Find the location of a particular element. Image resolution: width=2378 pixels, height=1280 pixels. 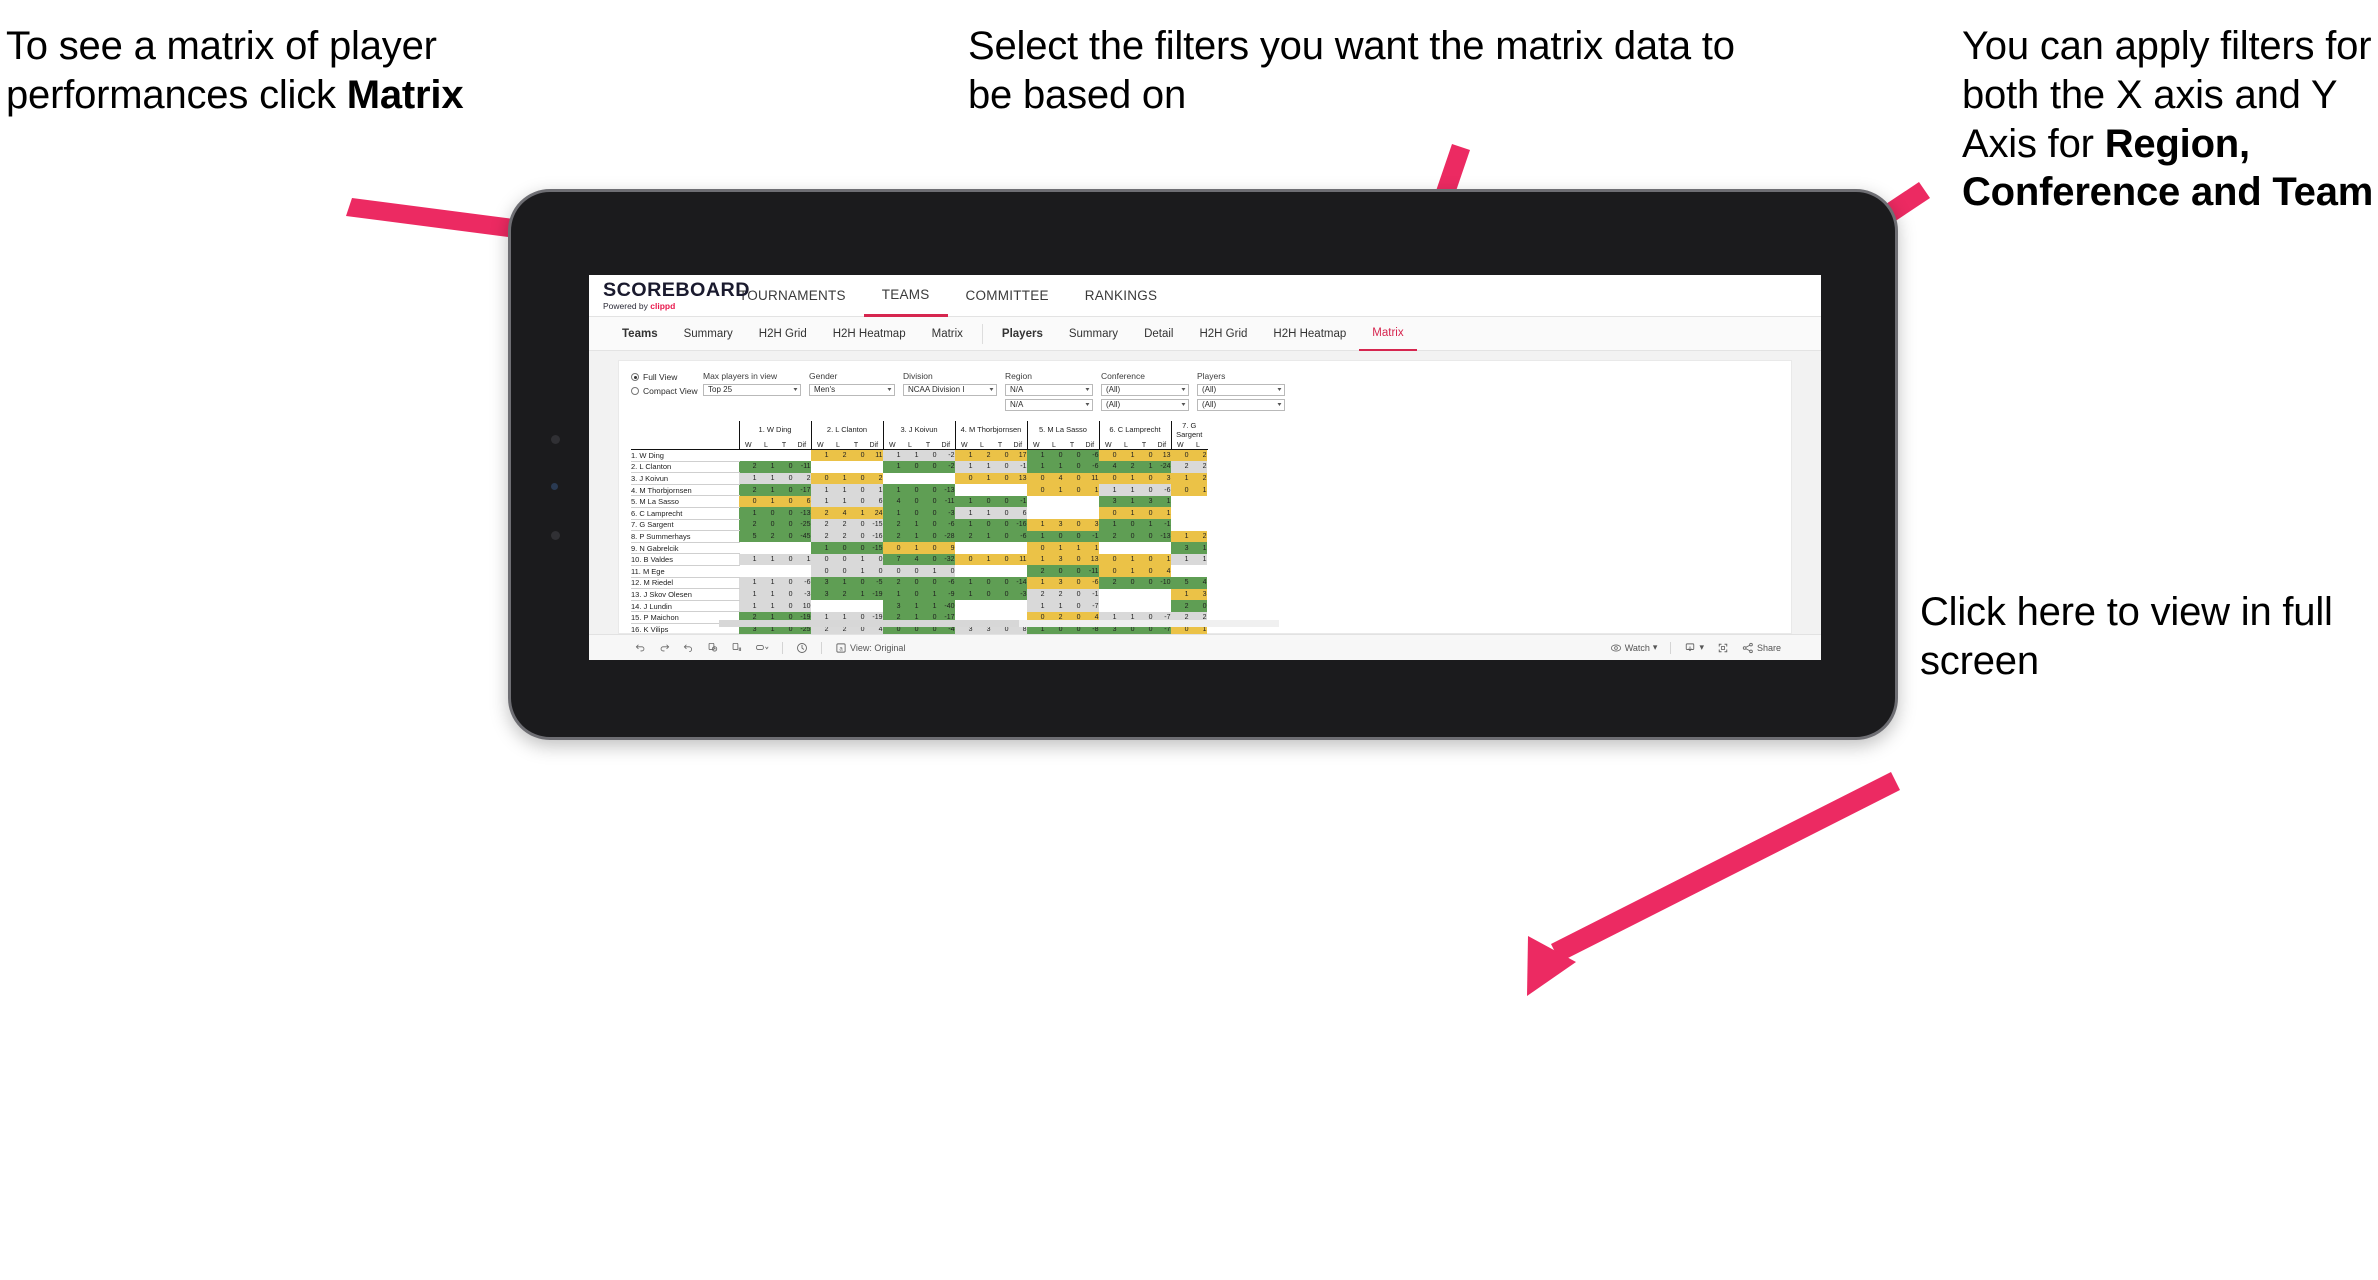

matrix-cell: -17 is located at coordinates (802, 490).